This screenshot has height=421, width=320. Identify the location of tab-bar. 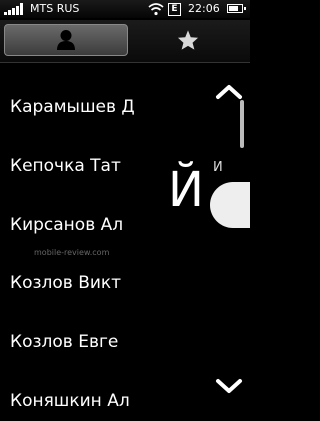
(125, 41).